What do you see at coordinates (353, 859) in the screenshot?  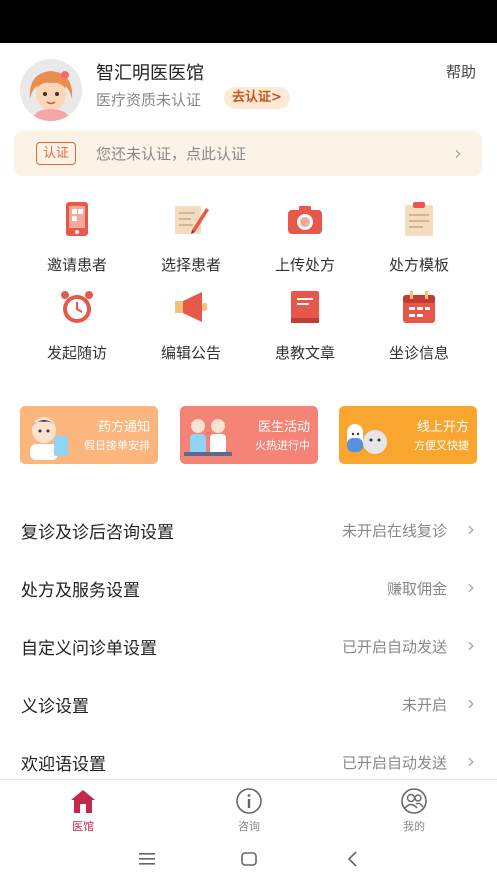 I see `back-icon` at bounding box center [353, 859].